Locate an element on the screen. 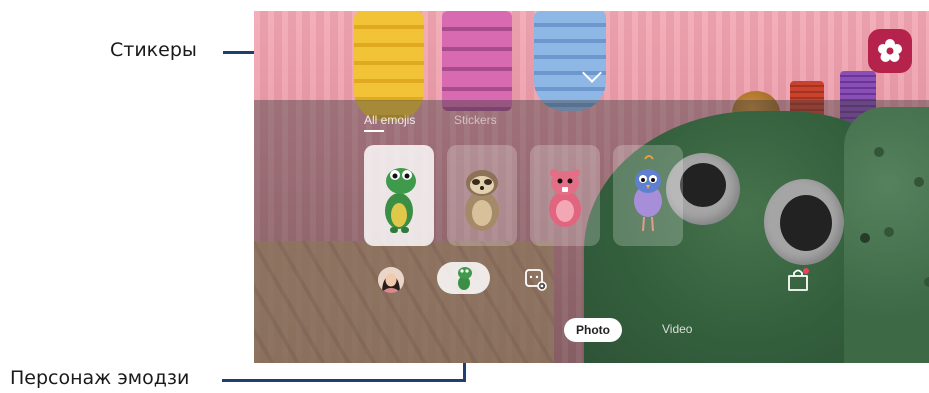  dino-character-icon is located at coordinates (464, 278).